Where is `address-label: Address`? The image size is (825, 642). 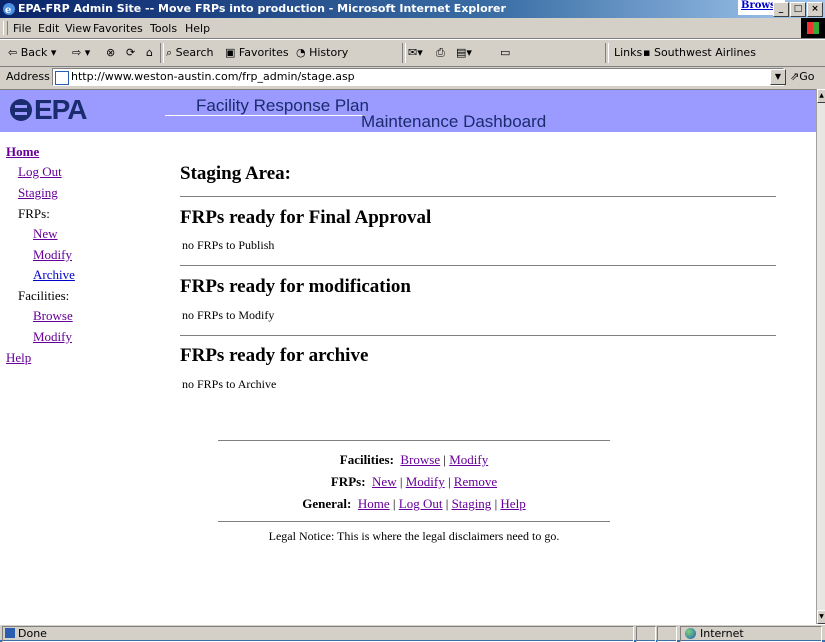 address-label: Address is located at coordinates (28, 76).